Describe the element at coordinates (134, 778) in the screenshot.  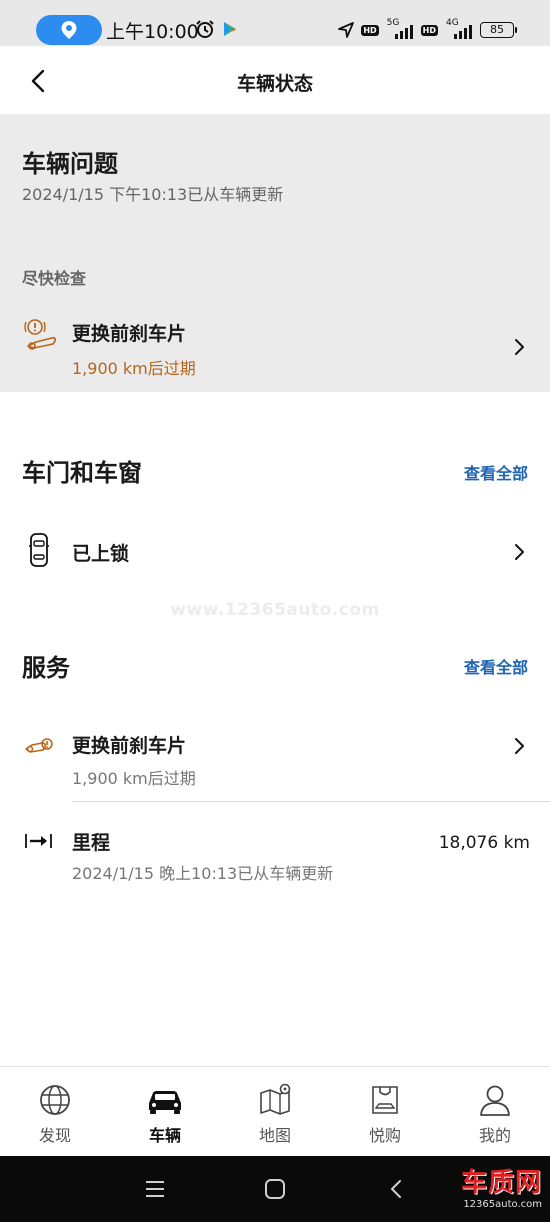
I see `service-item-subtitle: 1,900 km后过期` at that location.